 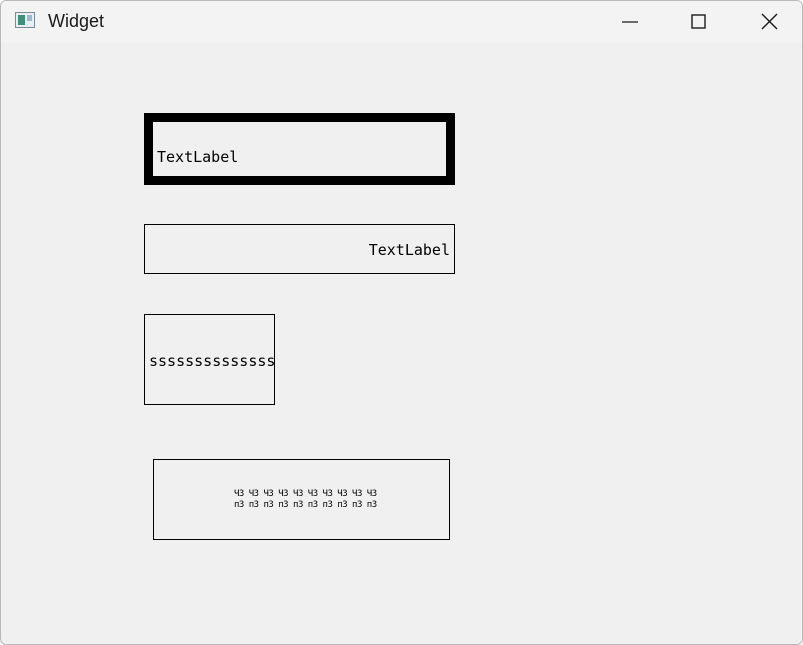 I want to click on maximize-icon, so click(x=698, y=21).